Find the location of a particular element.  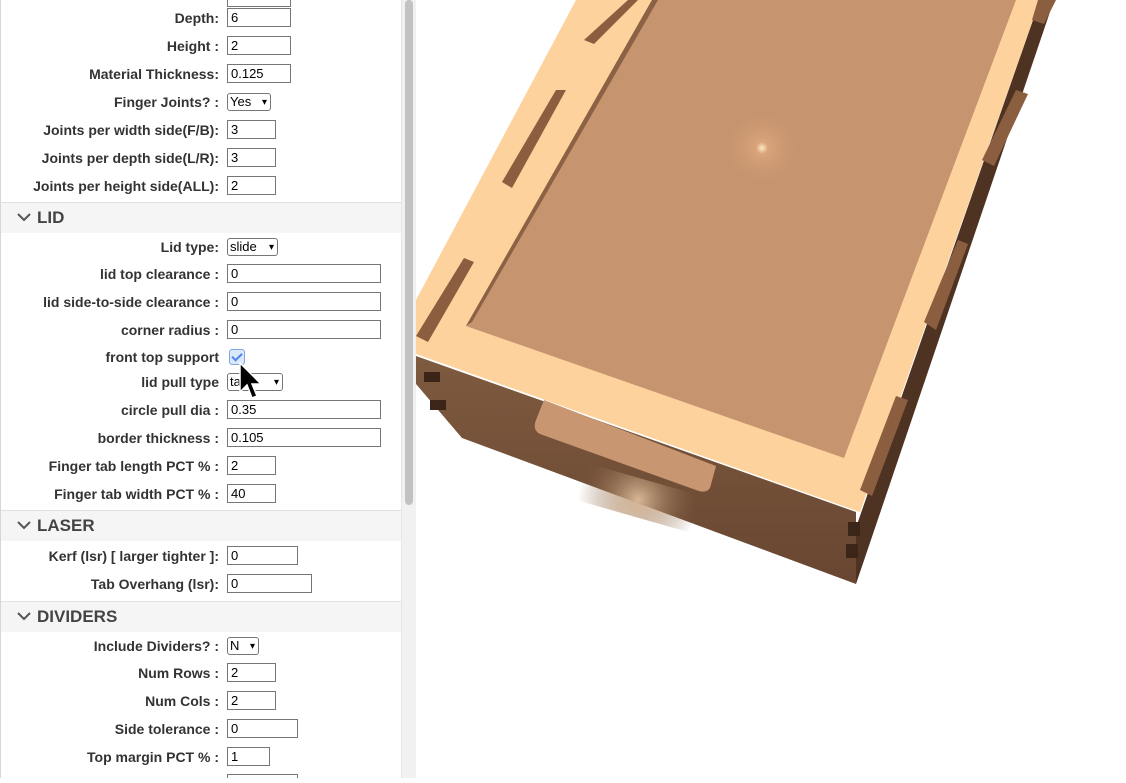

height-row: Height : is located at coordinates (201, 48).